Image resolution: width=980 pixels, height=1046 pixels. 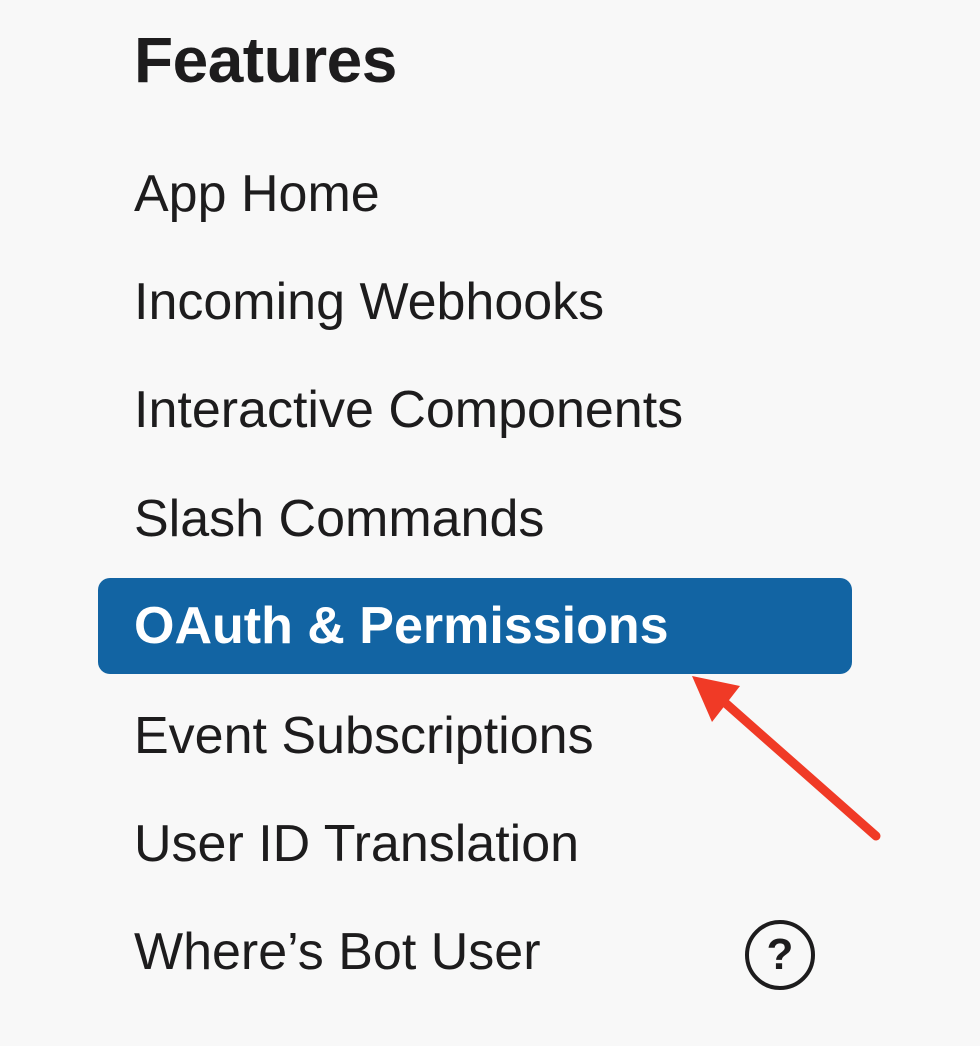 I want to click on sidebar-item-slash-commands: Slash Commands, so click(x=475, y=519).